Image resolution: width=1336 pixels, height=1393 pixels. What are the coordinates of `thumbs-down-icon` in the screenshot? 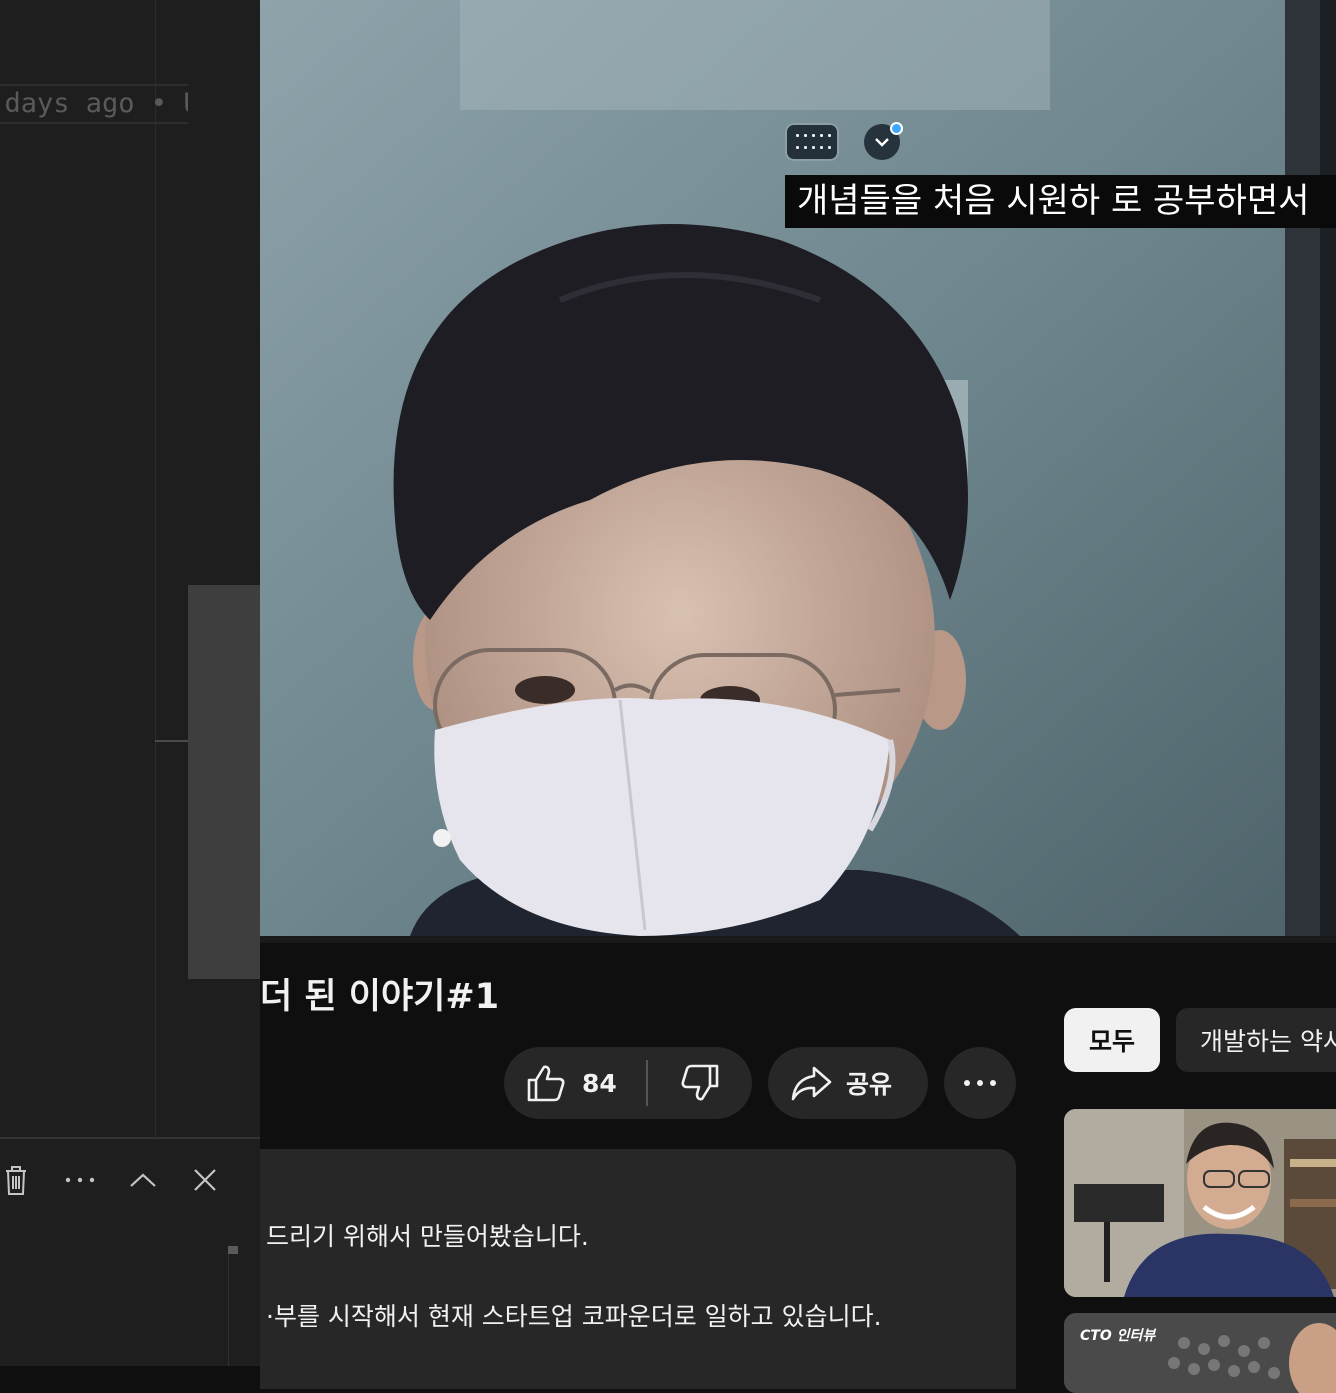 It's located at (700, 1082).